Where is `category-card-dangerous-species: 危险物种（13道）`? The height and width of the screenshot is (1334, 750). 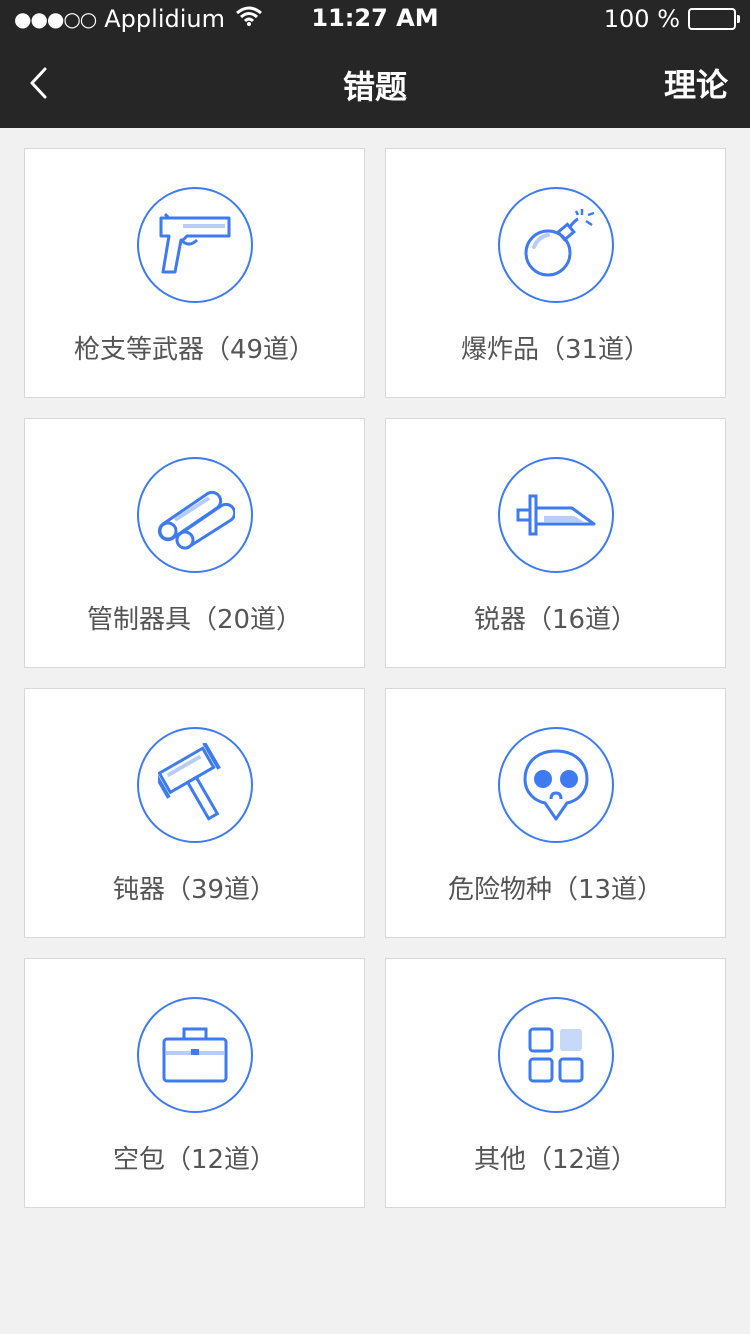
category-card-dangerous-species: 危险物种（13道） is located at coordinates (555, 813).